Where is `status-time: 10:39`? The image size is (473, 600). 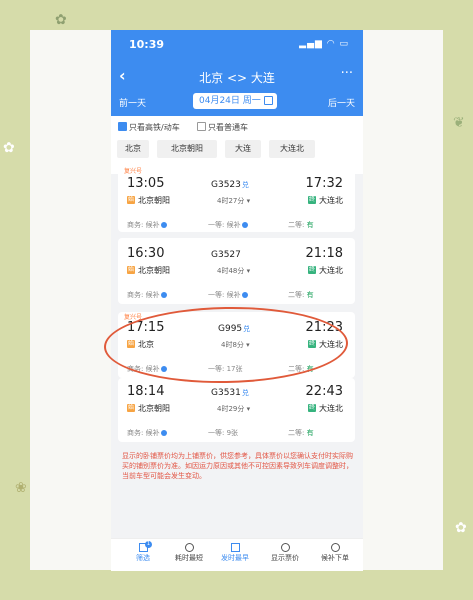
status-time: 10:39 is located at coordinates (147, 44).